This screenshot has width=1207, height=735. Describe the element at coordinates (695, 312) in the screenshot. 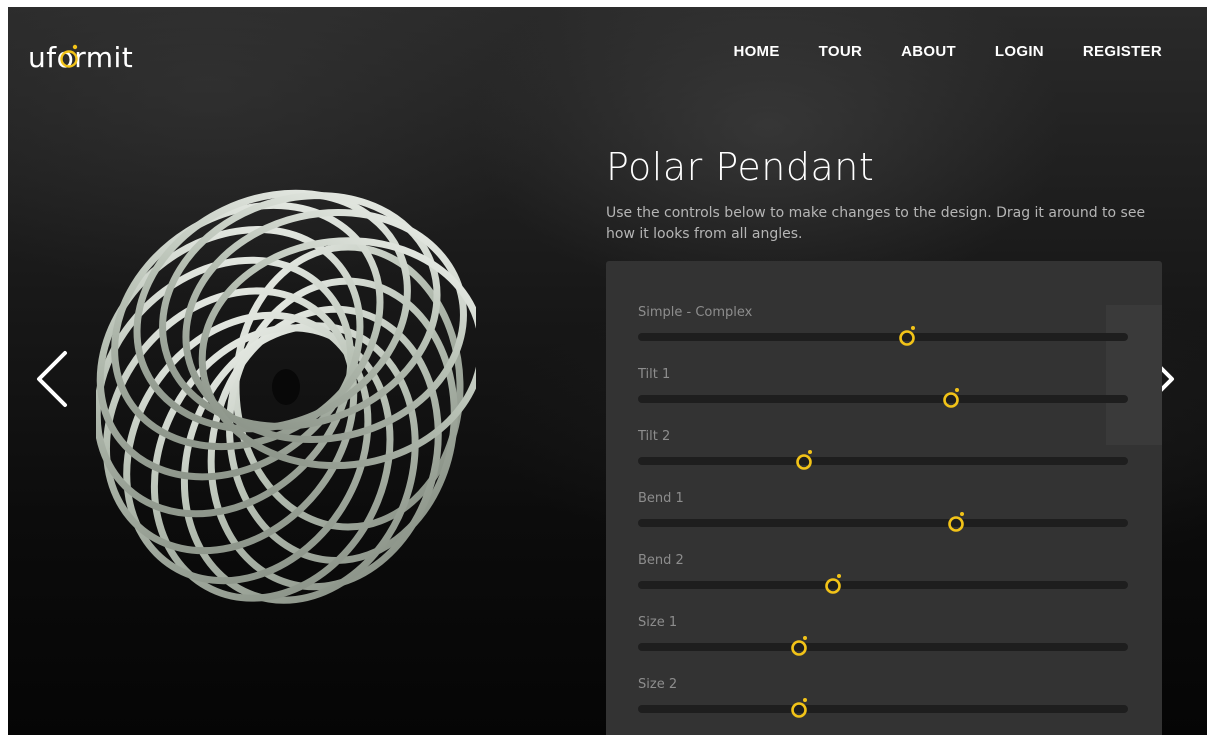

I see `slider-label: Simple - Complex` at that location.